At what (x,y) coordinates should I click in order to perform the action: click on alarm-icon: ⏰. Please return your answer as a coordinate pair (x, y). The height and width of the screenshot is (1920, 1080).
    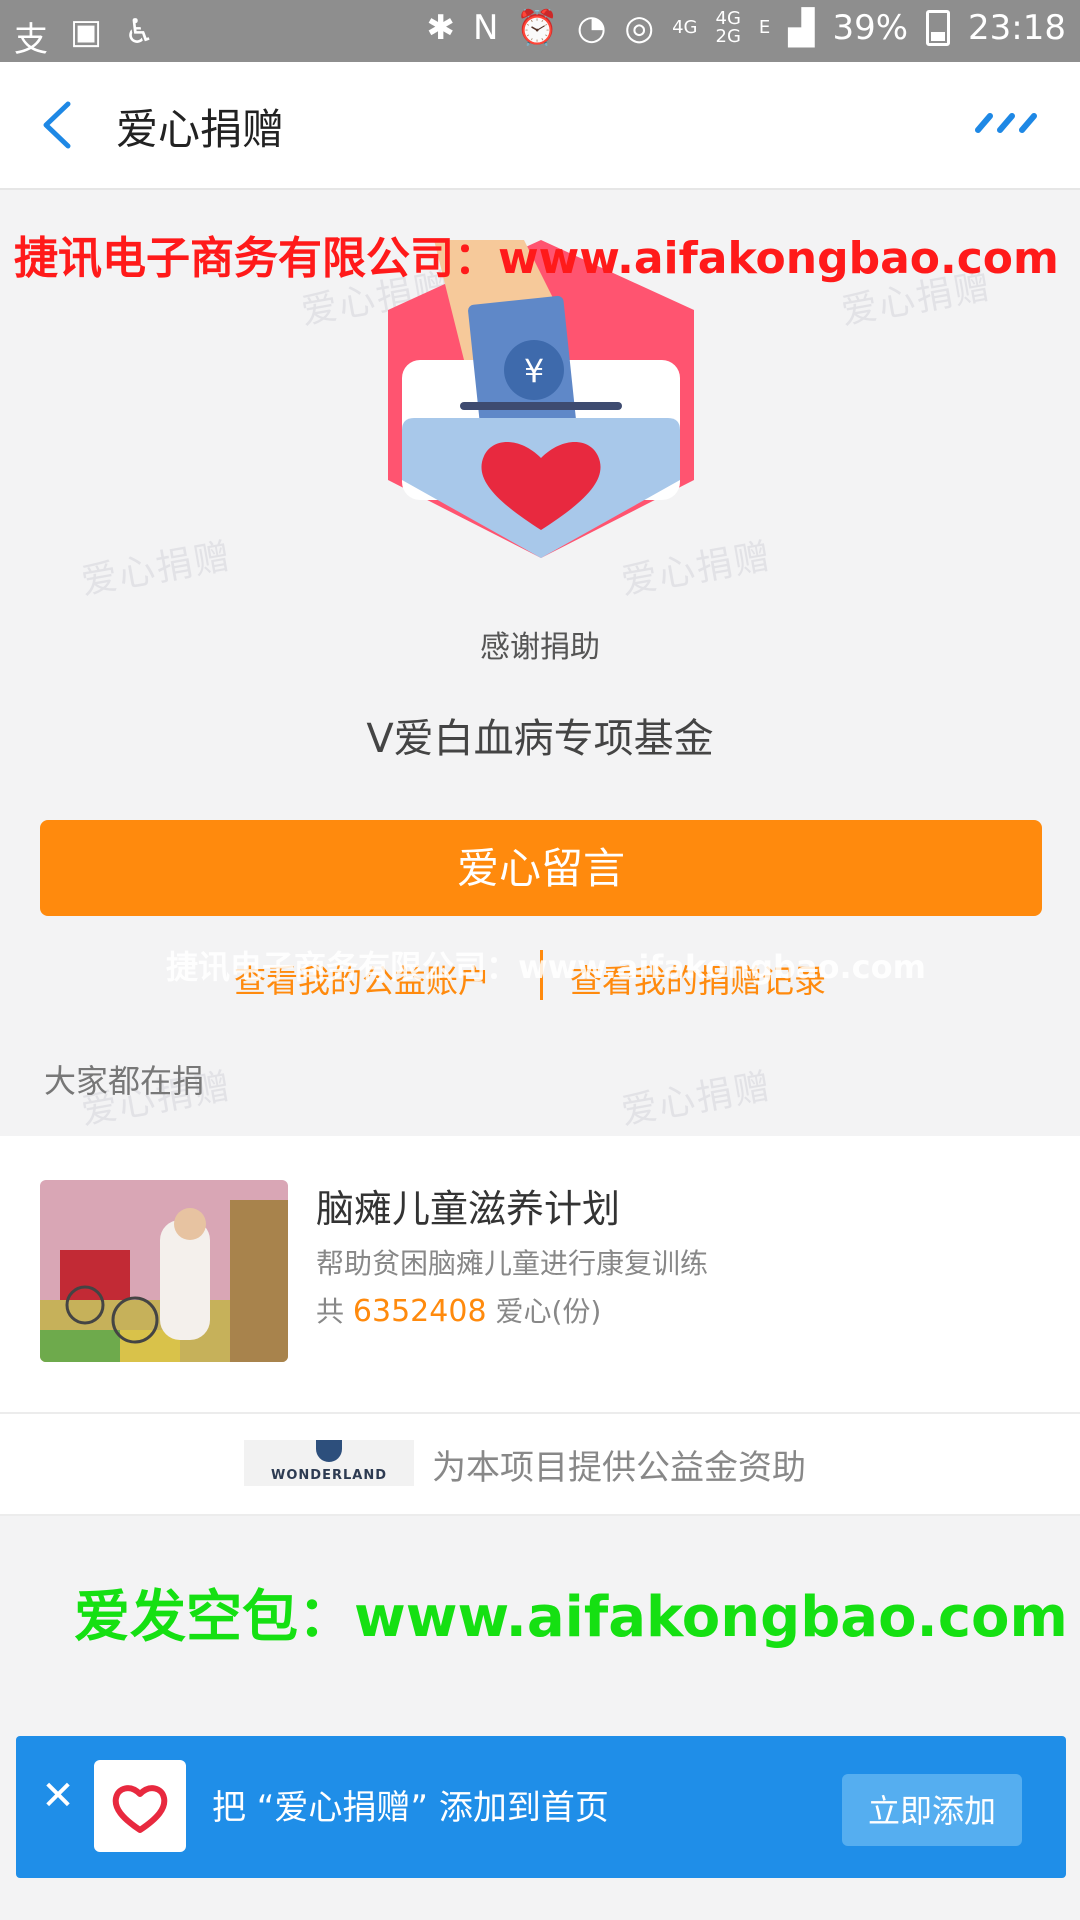
    Looking at the image, I should click on (537, 28).